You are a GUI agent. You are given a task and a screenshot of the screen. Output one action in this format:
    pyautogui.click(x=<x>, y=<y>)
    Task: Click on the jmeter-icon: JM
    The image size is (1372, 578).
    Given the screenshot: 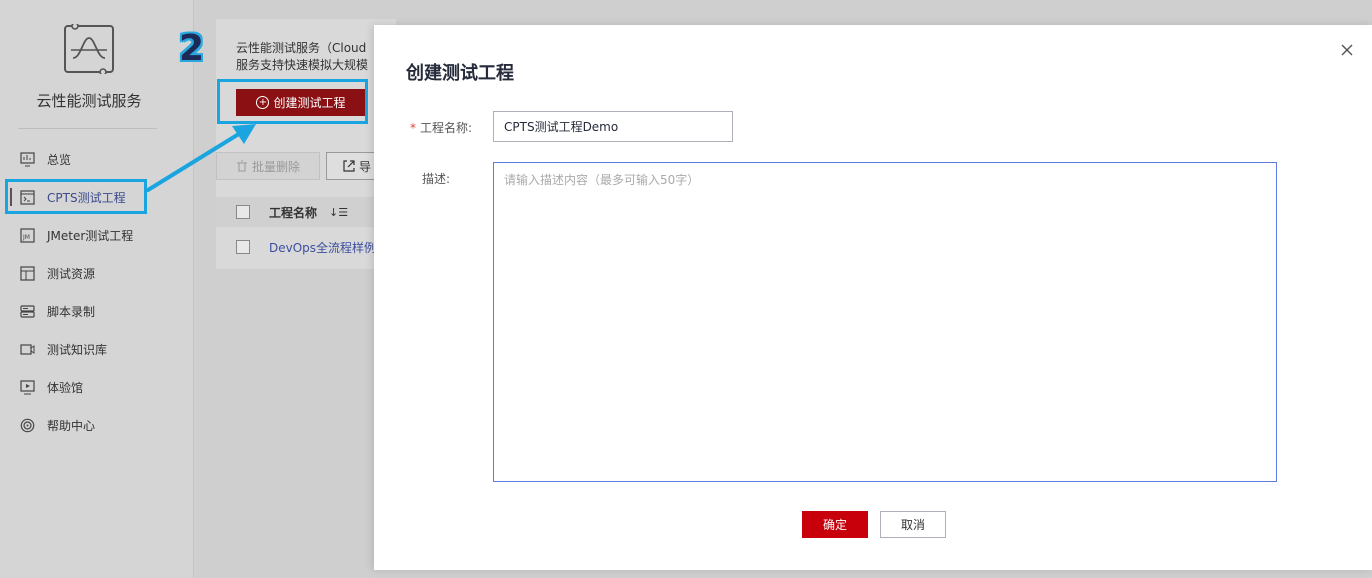 What is the action you would take?
    pyautogui.click(x=27, y=235)
    